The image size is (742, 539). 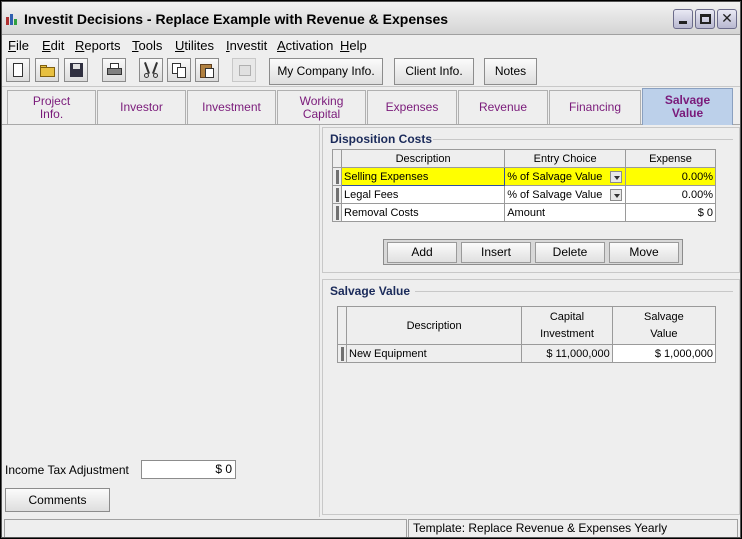 What do you see at coordinates (246, 45) in the screenshot?
I see `menu-investit: Investit` at bounding box center [246, 45].